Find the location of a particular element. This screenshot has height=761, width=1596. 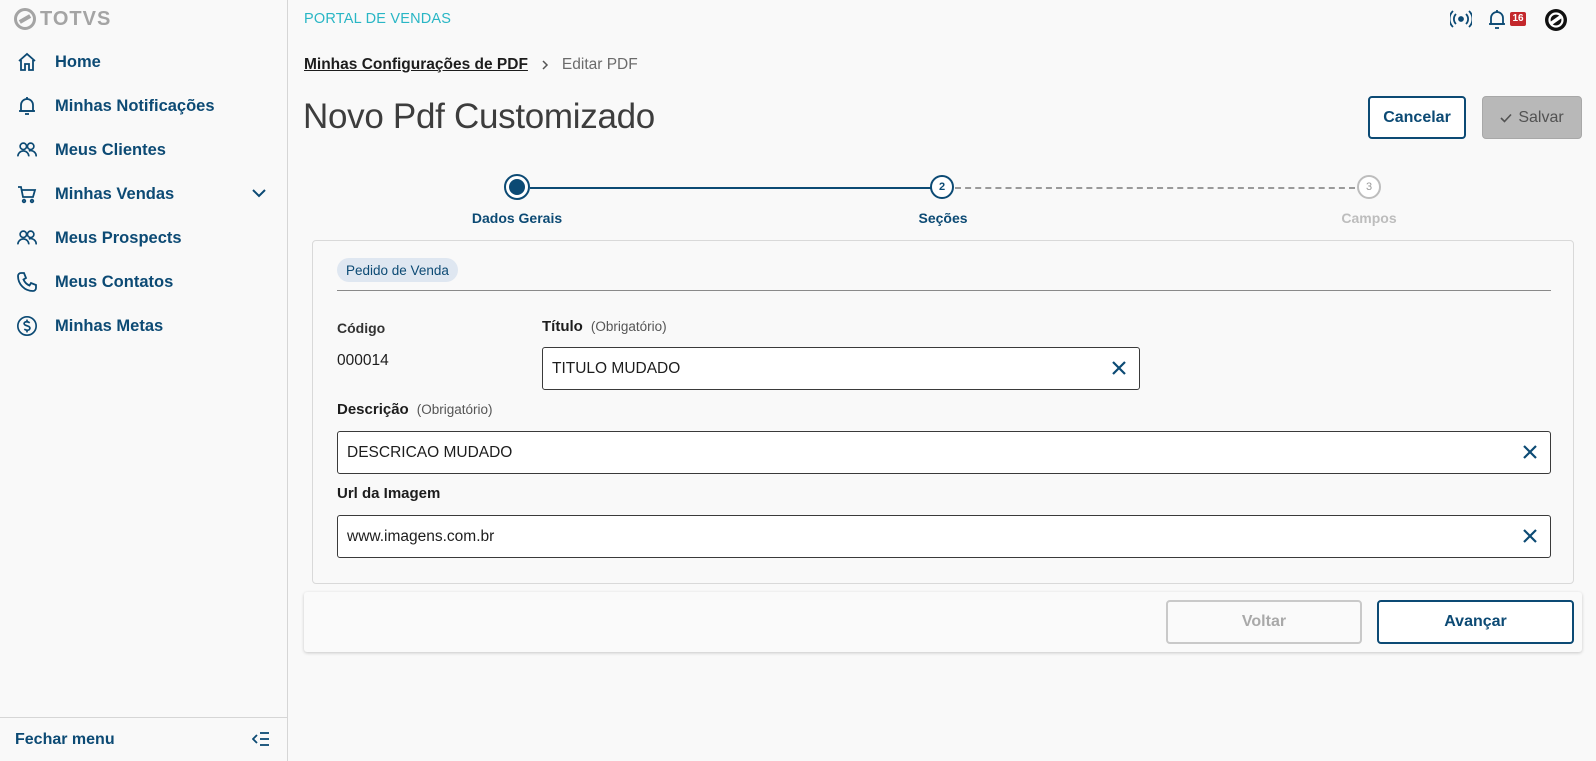

page-title: Novo Pdf Customizado is located at coordinates (479, 116).